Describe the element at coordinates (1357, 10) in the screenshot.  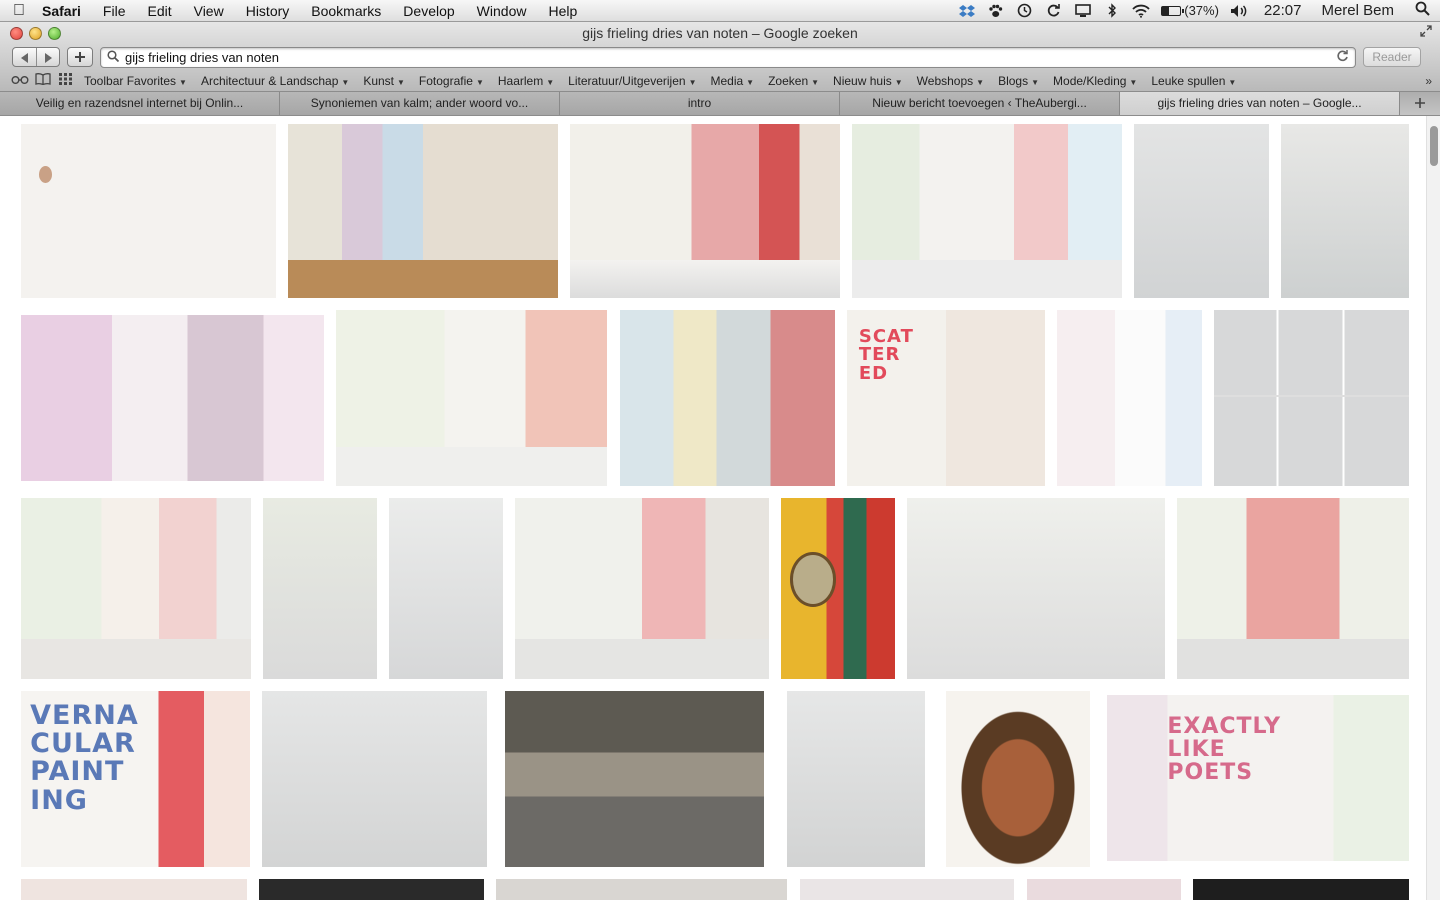
I see `user-menu: Merel Bem` at that location.